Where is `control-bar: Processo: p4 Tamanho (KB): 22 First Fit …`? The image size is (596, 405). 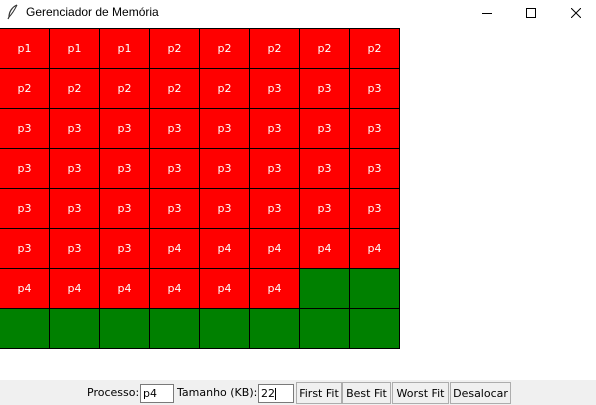
control-bar: Processo: p4 Tamanho (KB): 22 First Fit … is located at coordinates (298, 392).